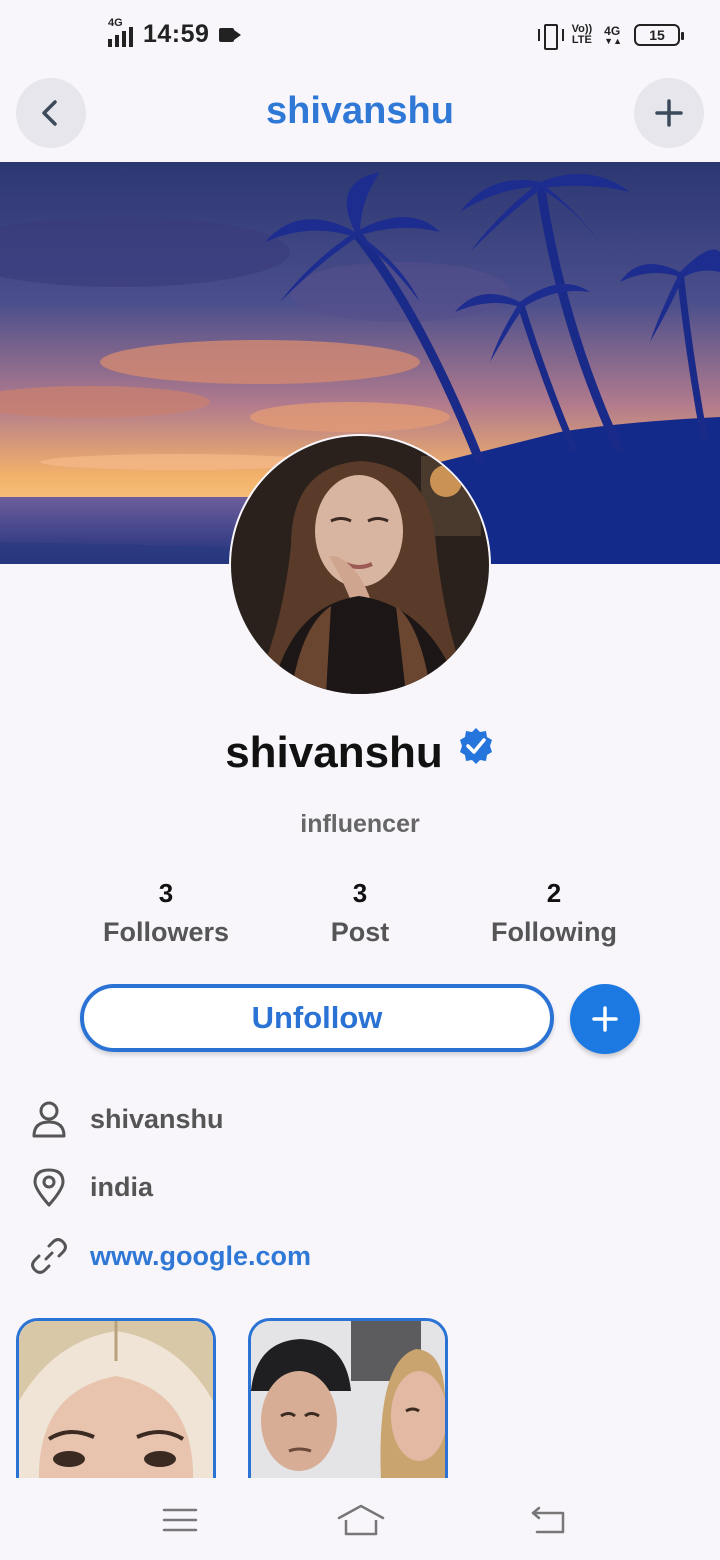 The height and width of the screenshot is (1560, 720). Describe the element at coordinates (334, 752) in the screenshot. I see `profile-name-text: shivanshu` at that location.